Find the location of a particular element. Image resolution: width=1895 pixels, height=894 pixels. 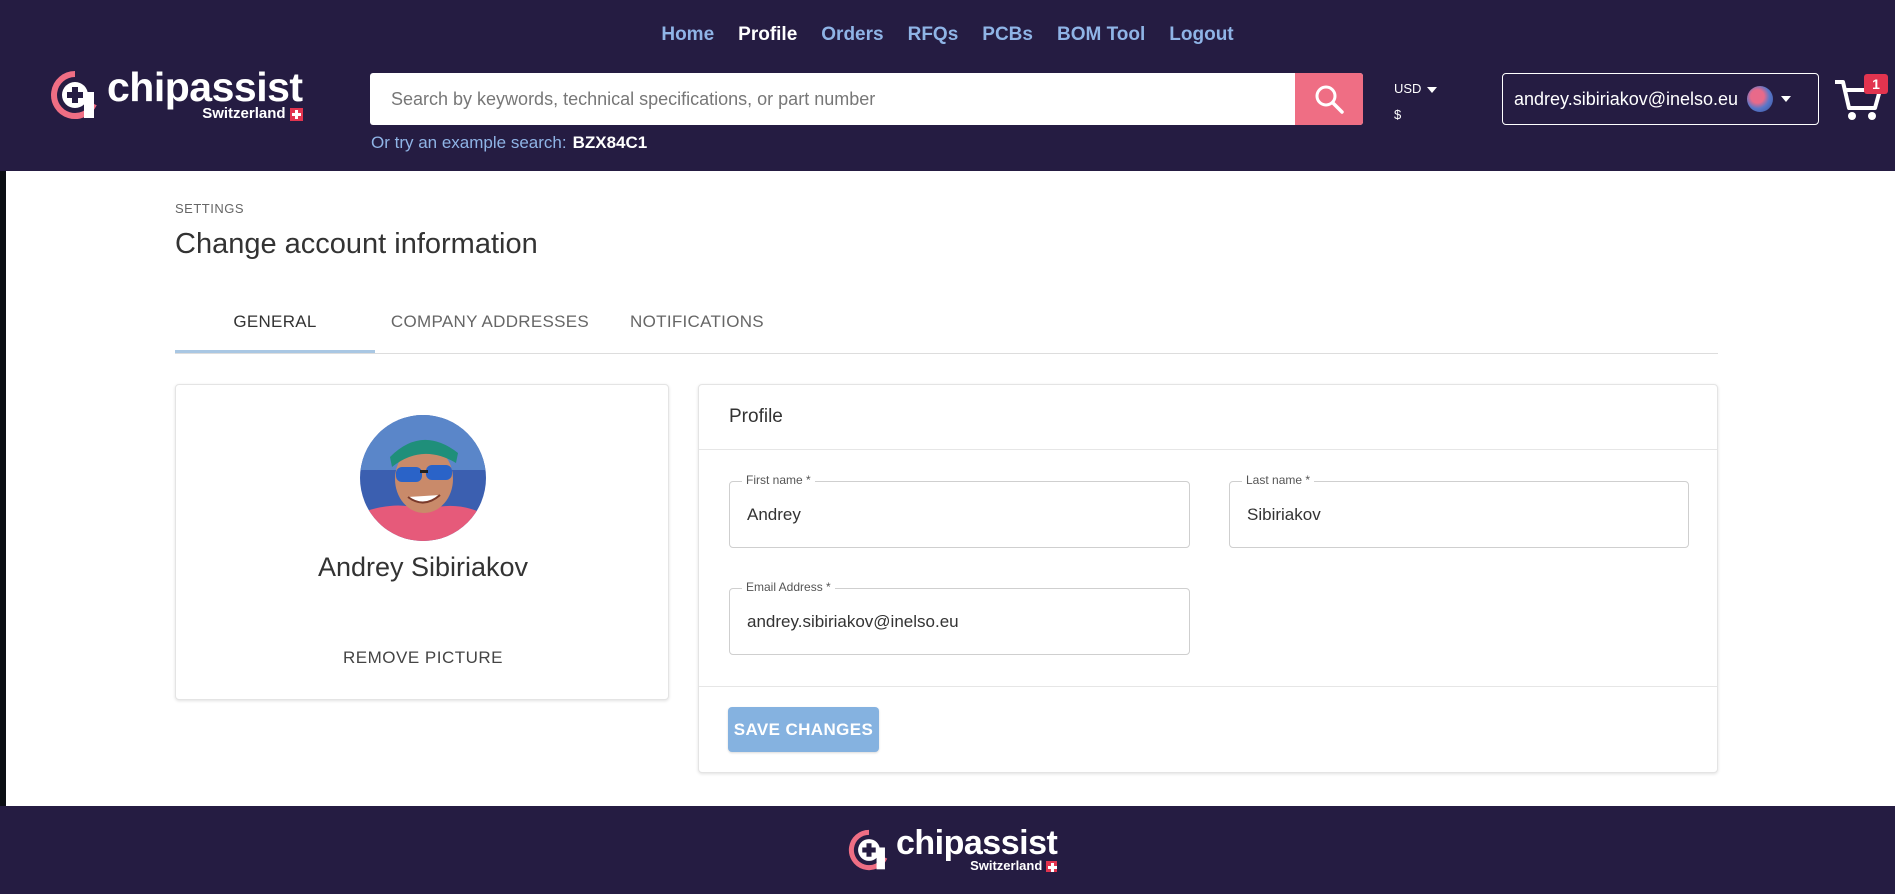

search-icon is located at coordinates (1329, 99).